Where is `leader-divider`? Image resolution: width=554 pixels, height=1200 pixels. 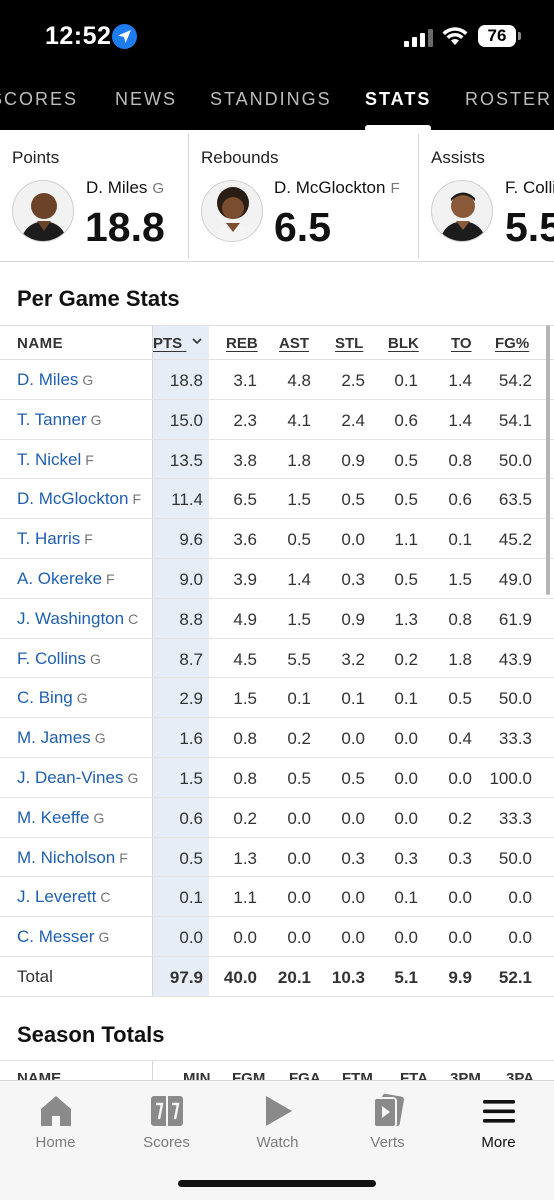 leader-divider is located at coordinates (418, 196).